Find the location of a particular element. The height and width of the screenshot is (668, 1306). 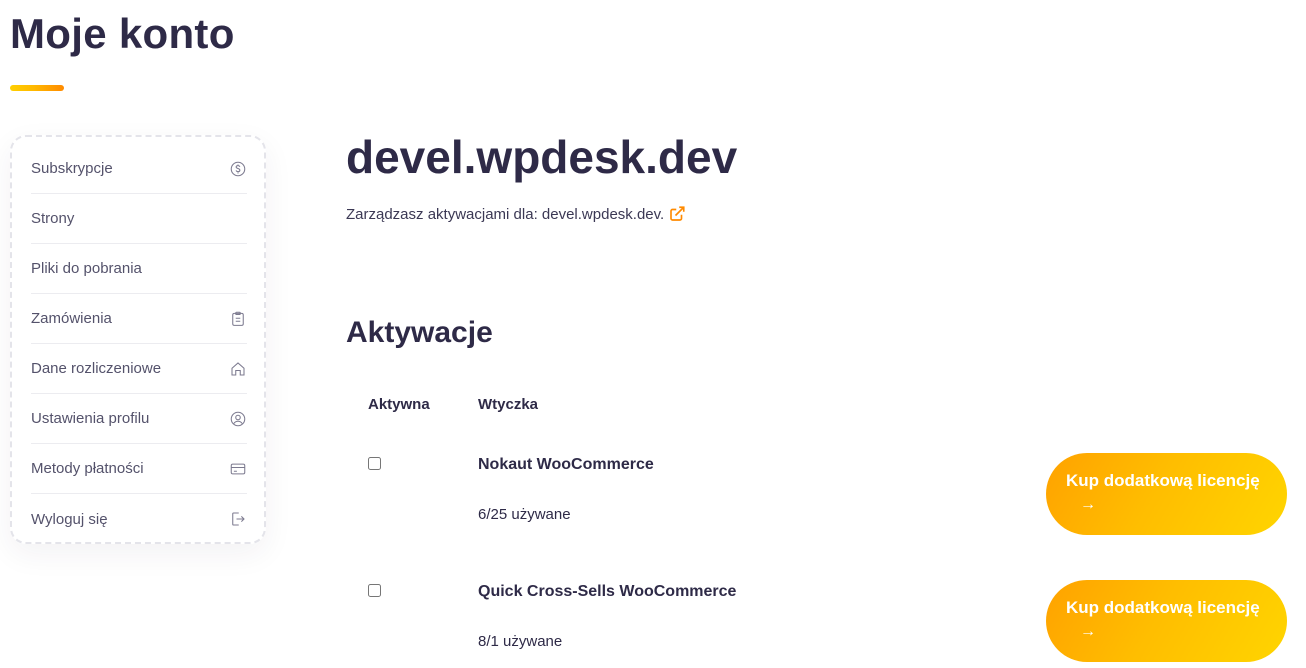

site-title: devel.wpdesk.dev is located at coordinates (542, 157).